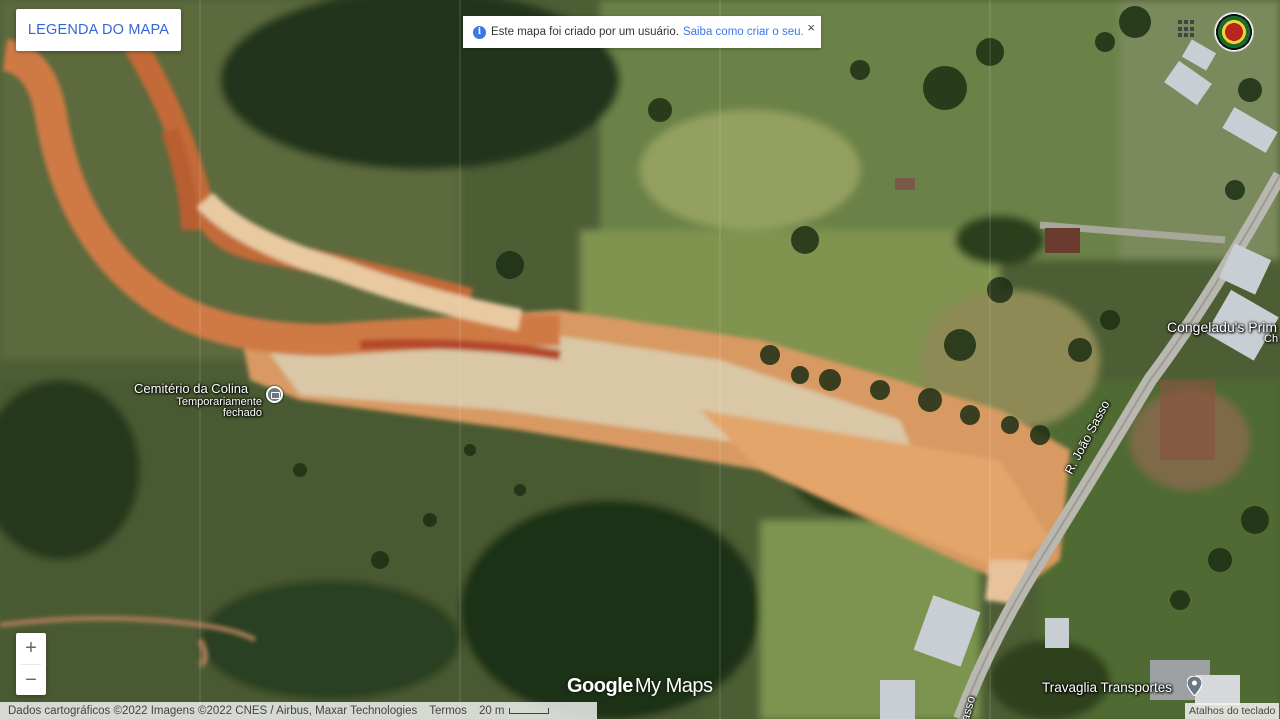  Describe the element at coordinates (98, 30) in the screenshot. I see `map-legend-button: LEGENDA DO MAPA` at that location.